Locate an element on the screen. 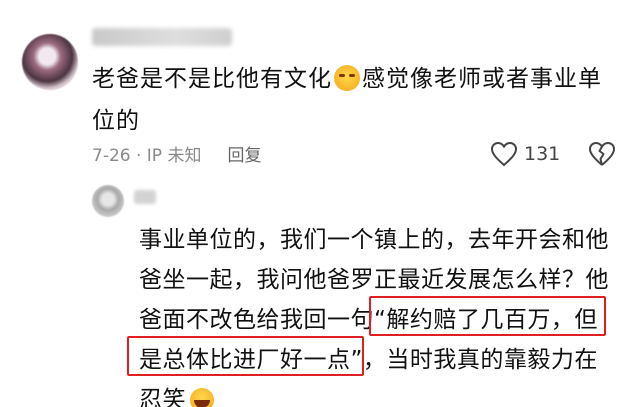 This screenshot has height=407, width=626. broken-heart-icon is located at coordinates (602, 153).